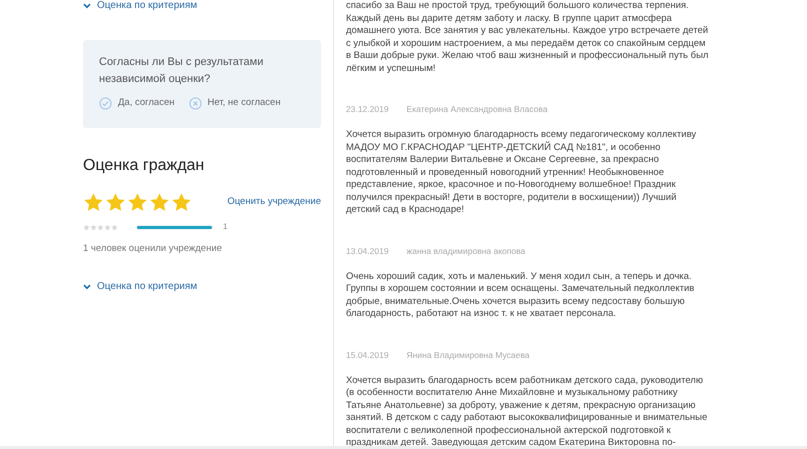 The image size is (807, 449). What do you see at coordinates (367, 109) in the screenshot?
I see `review-date: 23.12.2019` at bounding box center [367, 109].